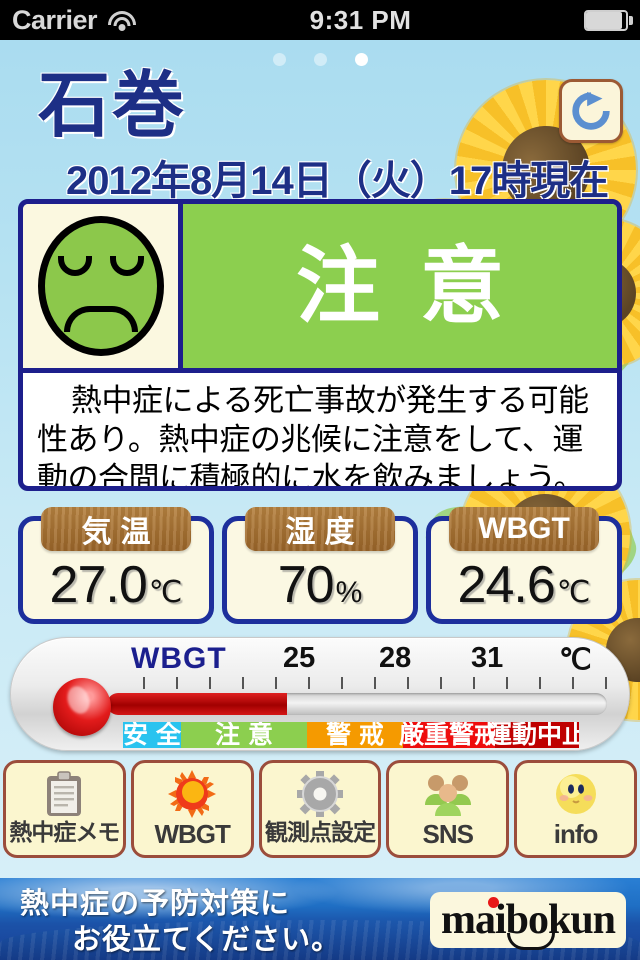 The width and height of the screenshot is (640, 960). What do you see at coordinates (55, 19) in the screenshot?
I see `carrier-label: Carrier` at bounding box center [55, 19].